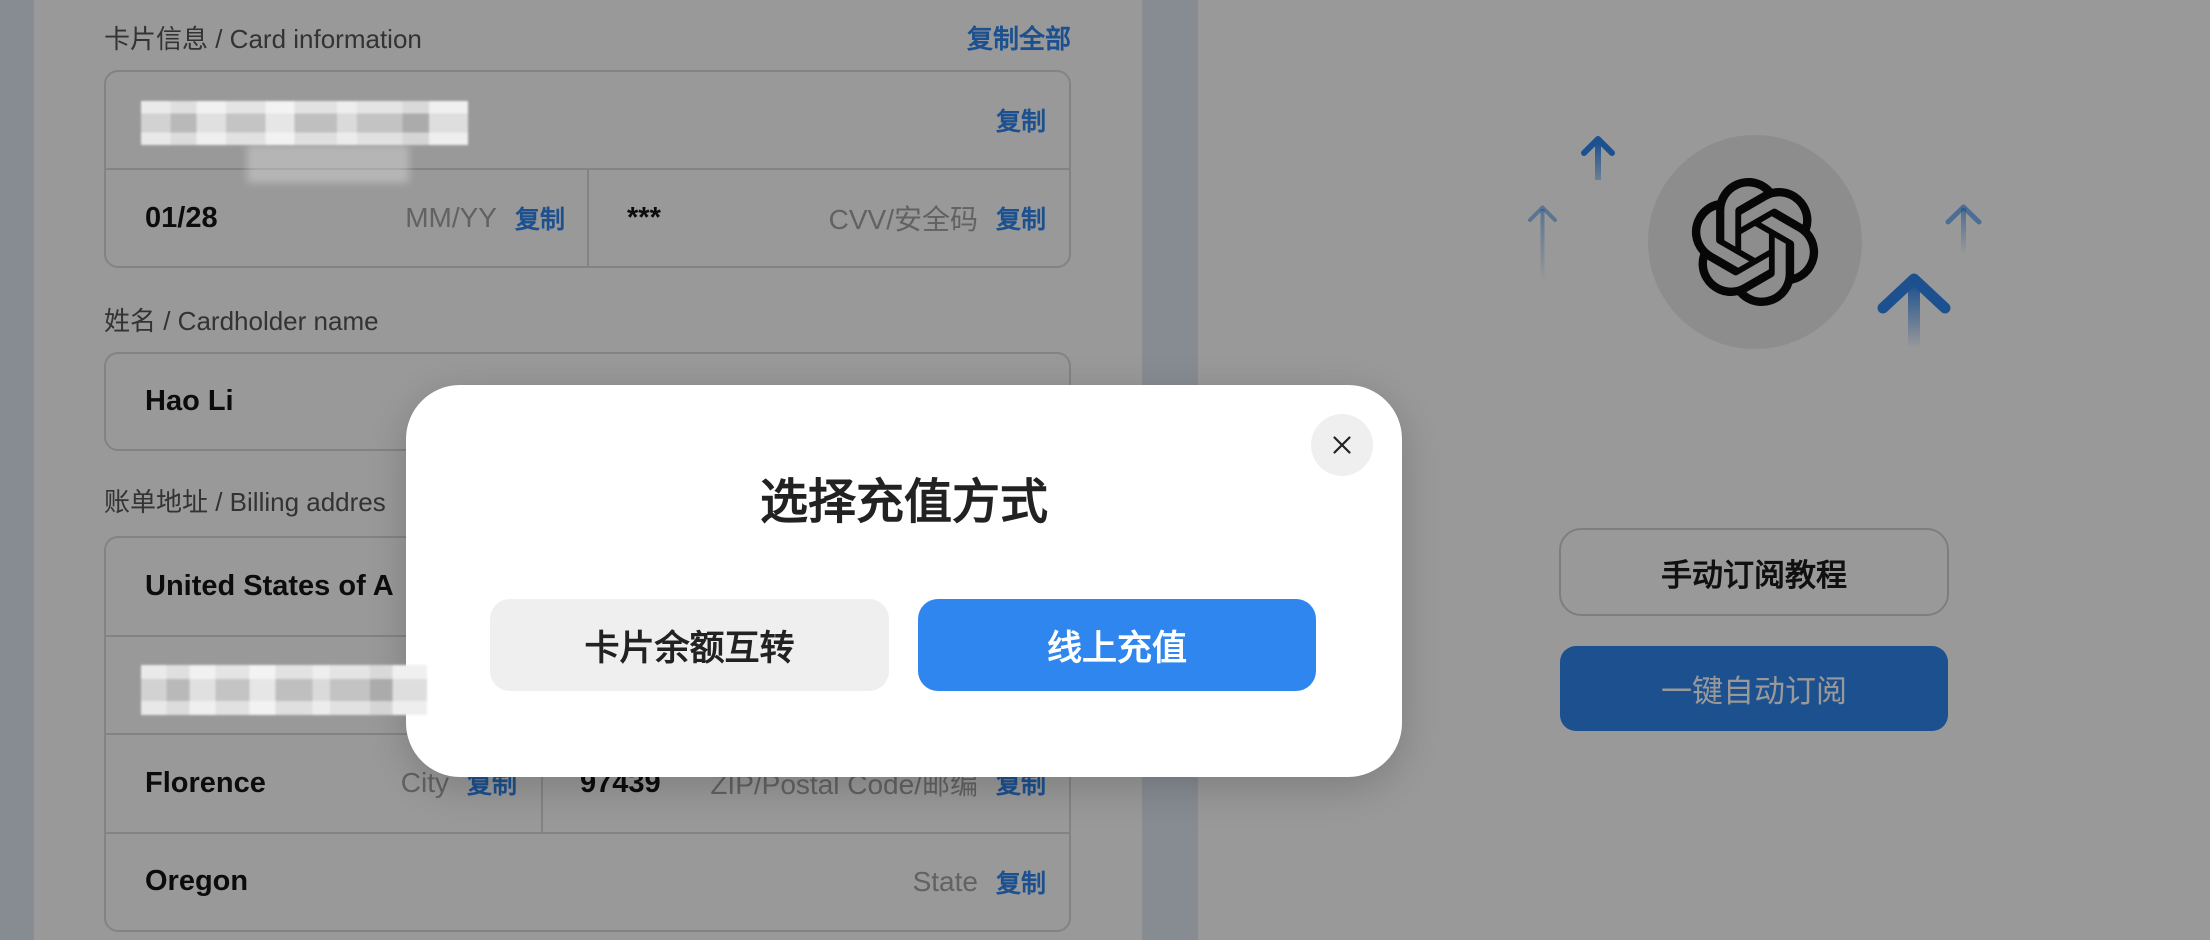 This screenshot has height=940, width=2210. I want to click on close-button, so click(1342, 445).